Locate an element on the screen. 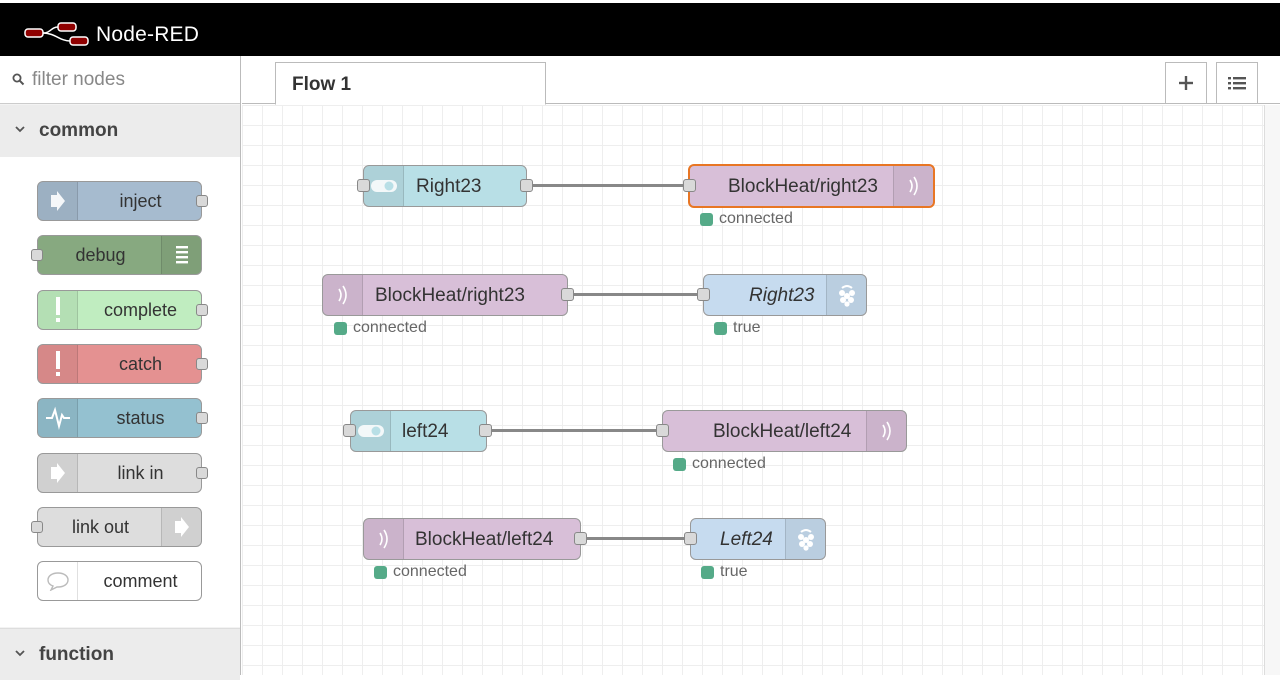 The width and height of the screenshot is (1280, 680). flow-node-mqtt-out-right23: BlockHeat/right23 is located at coordinates (811, 186).